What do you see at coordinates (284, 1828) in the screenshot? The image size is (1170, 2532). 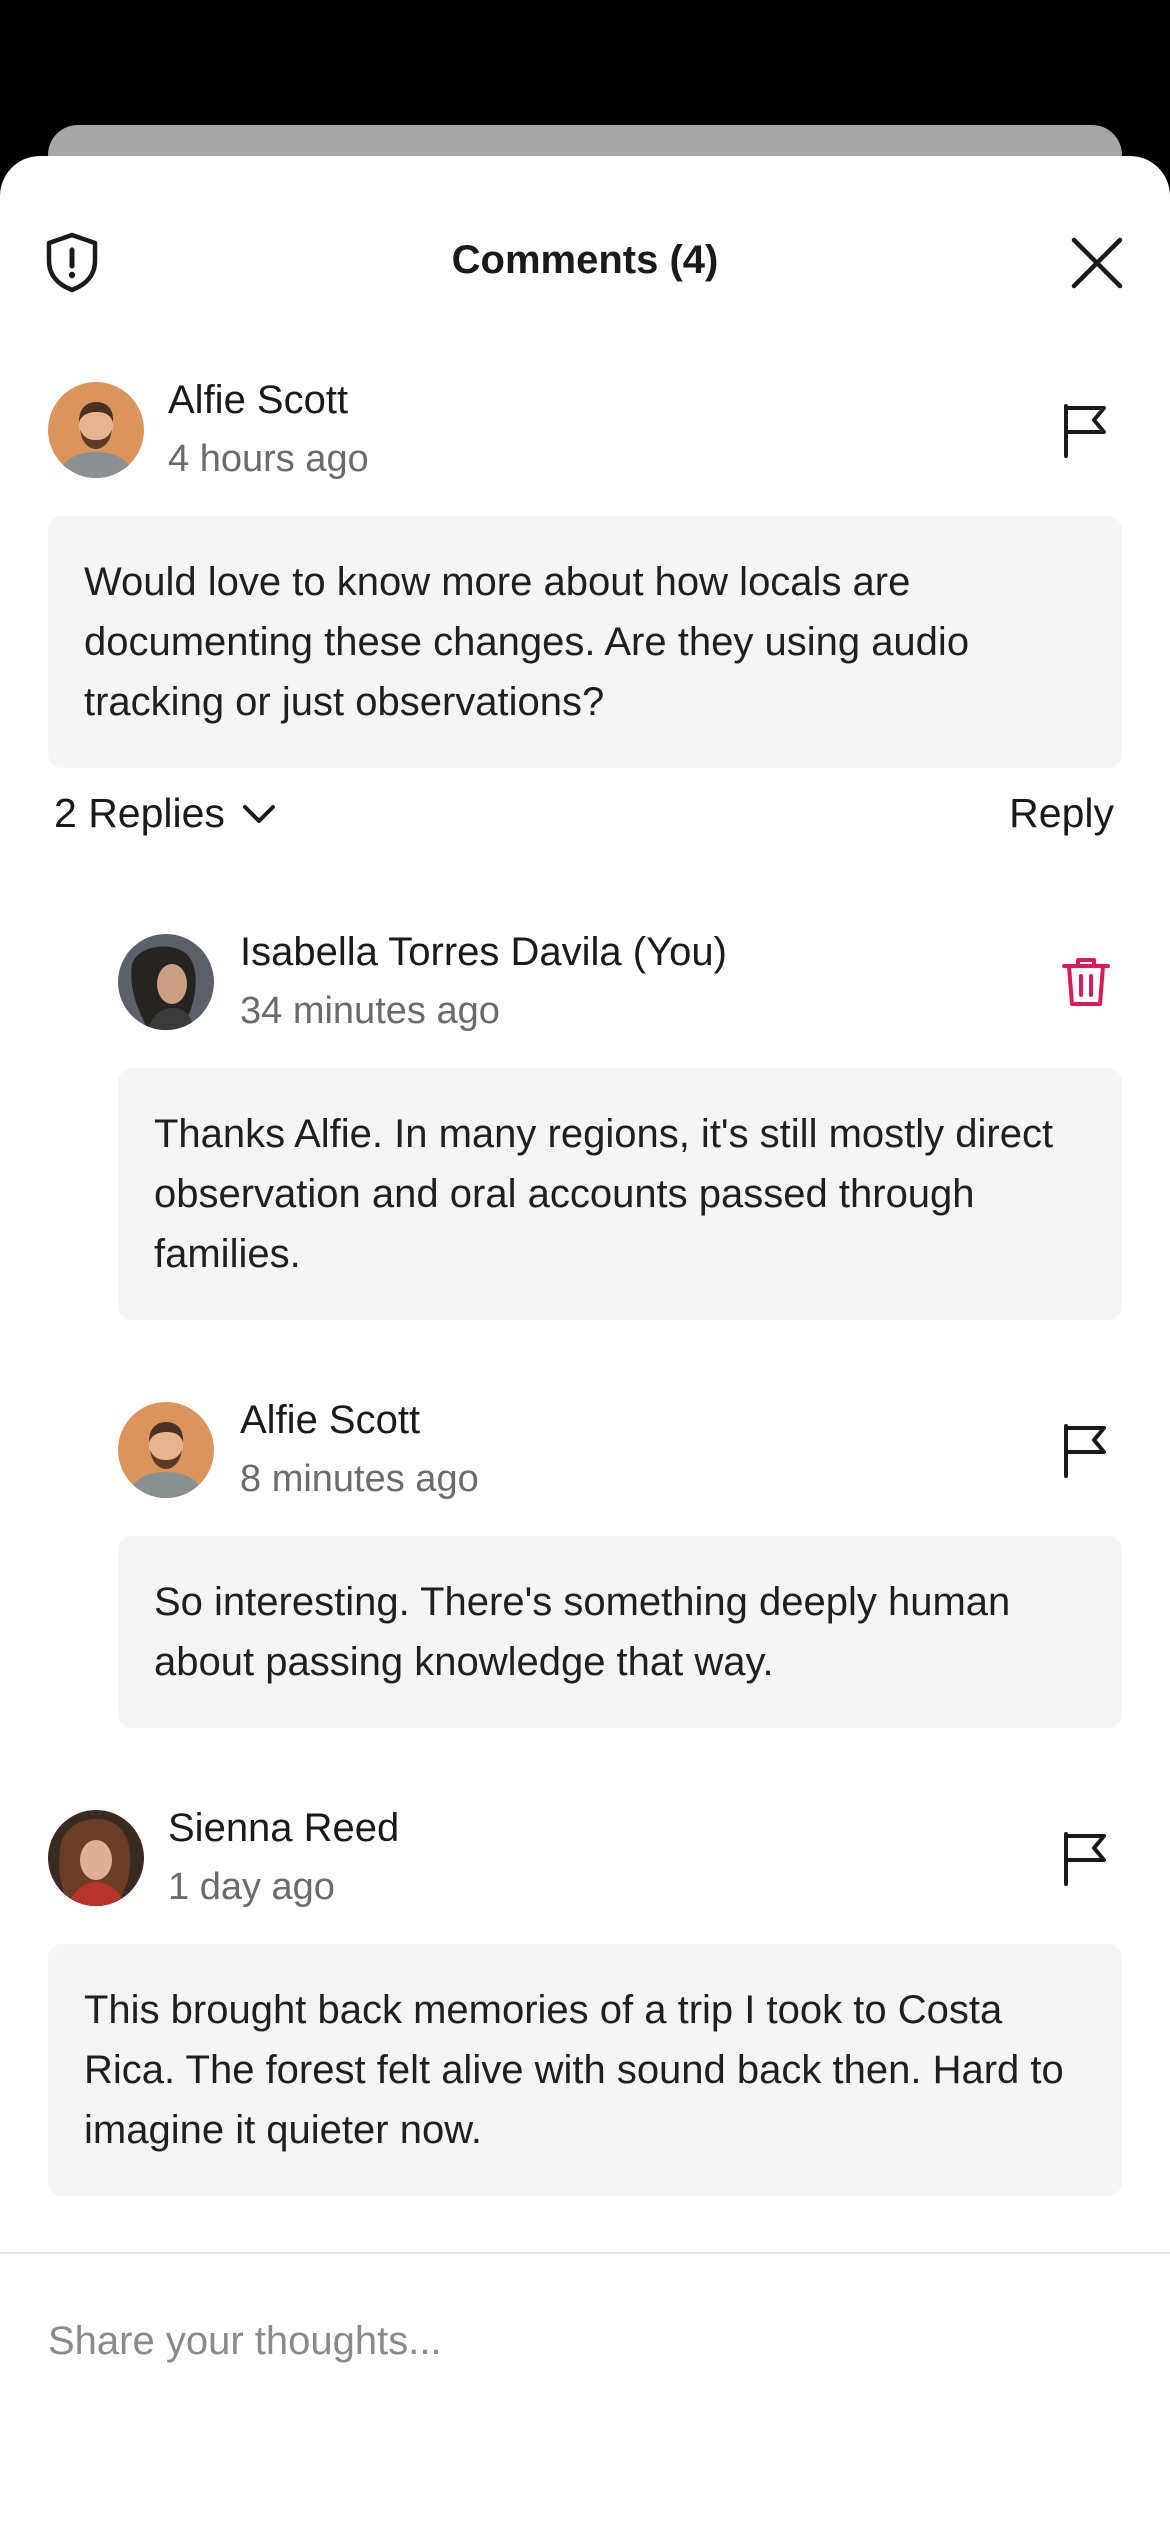 I see `comment-author: Sienna Reed` at bounding box center [284, 1828].